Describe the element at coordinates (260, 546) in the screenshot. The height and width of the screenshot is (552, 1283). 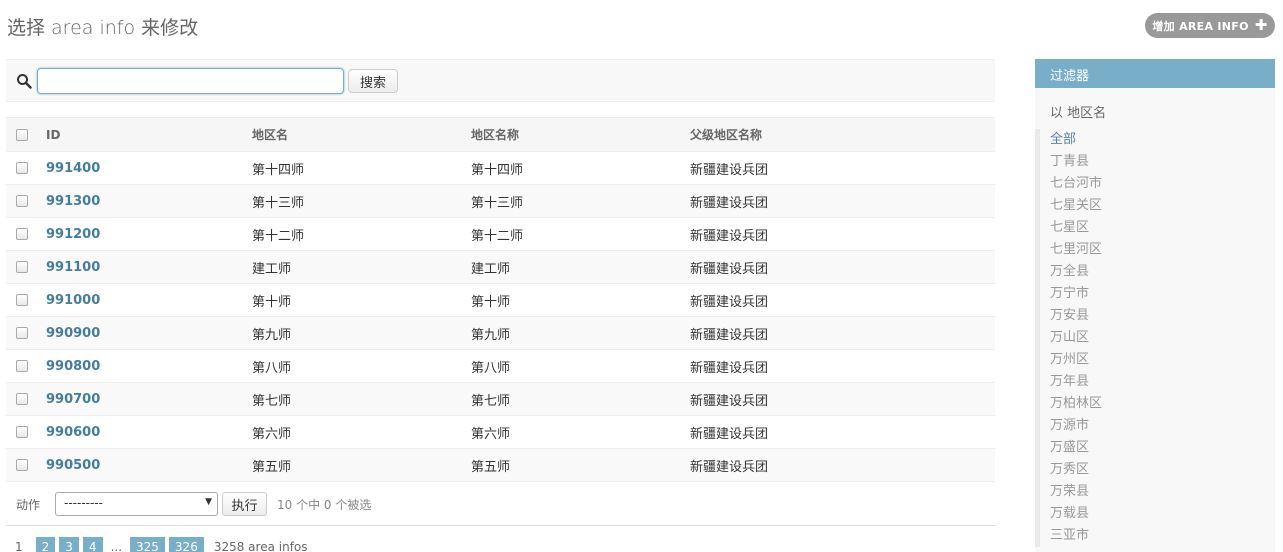
I see `result-total: 3258 area infos` at that location.